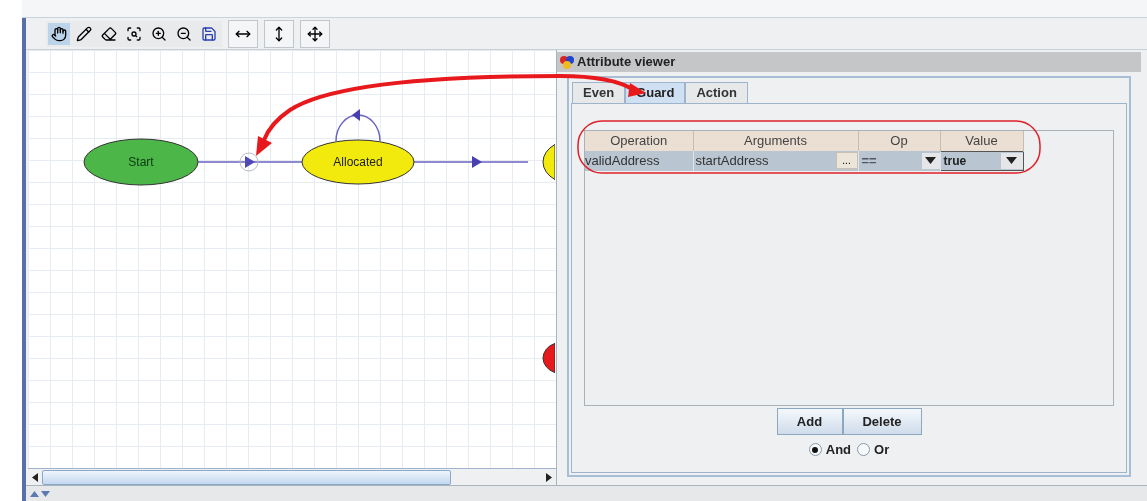 The height and width of the screenshot is (501, 1147). What do you see at coordinates (882, 450) in the screenshot?
I see `radio-label: Or` at bounding box center [882, 450].